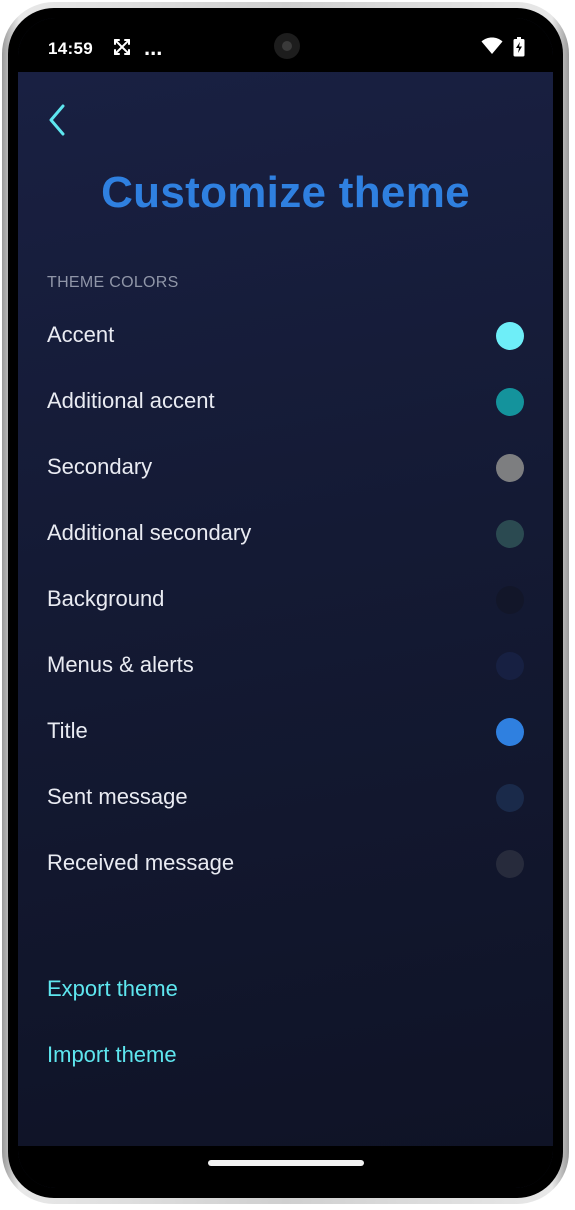  I want to click on wifi-icon, so click(492, 45).